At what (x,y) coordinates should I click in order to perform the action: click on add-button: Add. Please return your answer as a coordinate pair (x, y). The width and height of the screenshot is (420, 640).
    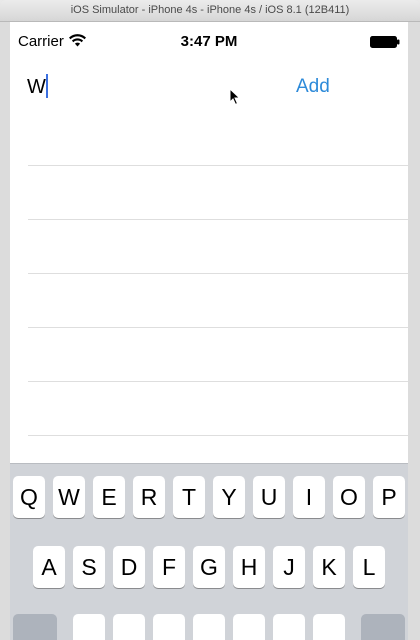
    Looking at the image, I should click on (313, 87).